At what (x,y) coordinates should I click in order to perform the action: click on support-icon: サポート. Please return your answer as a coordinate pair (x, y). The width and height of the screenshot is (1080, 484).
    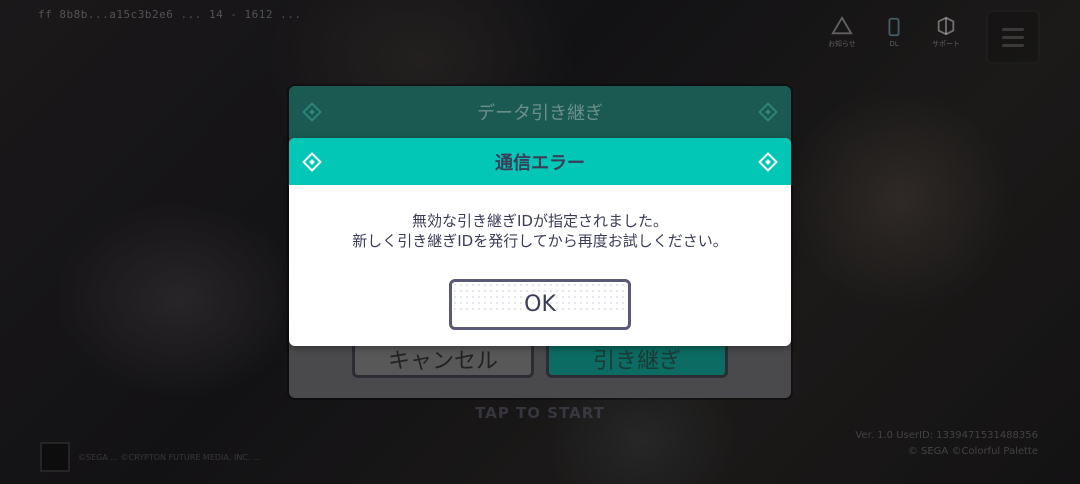
    Looking at the image, I should click on (946, 32).